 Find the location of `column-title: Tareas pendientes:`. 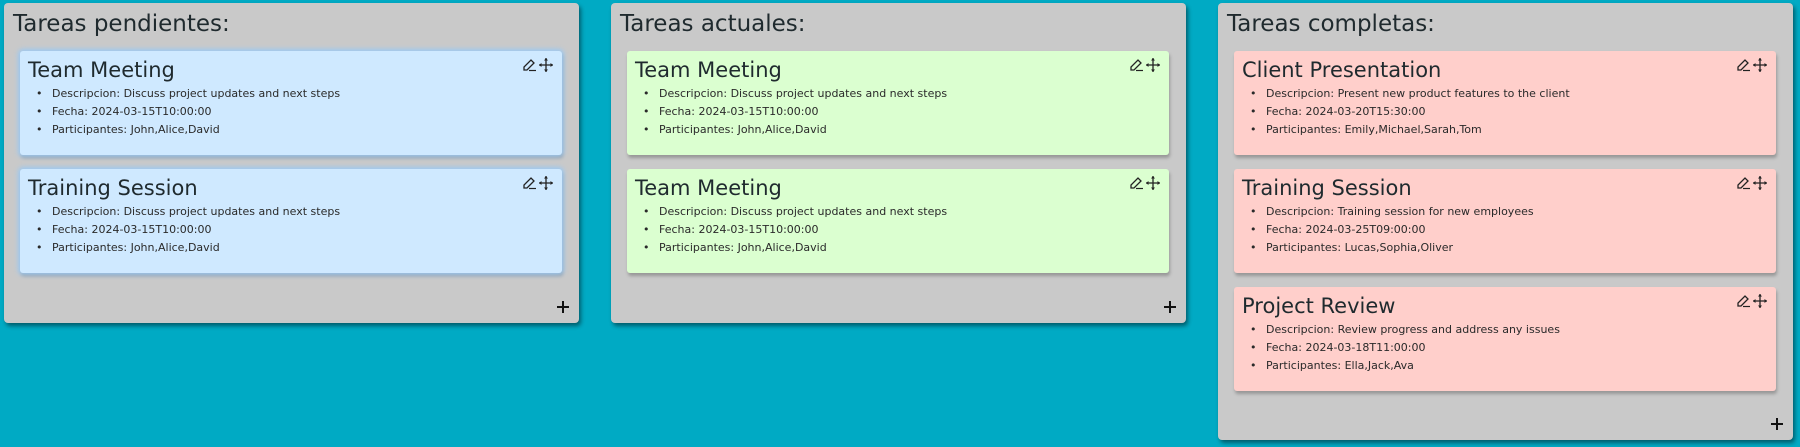

column-title: Tareas pendientes: is located at coordinates (121, 24).